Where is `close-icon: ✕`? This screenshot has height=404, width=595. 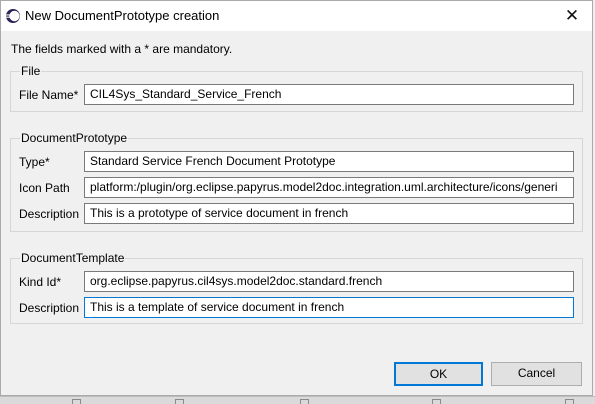
close-icon: ✕ is located at coordinates (572, 15).